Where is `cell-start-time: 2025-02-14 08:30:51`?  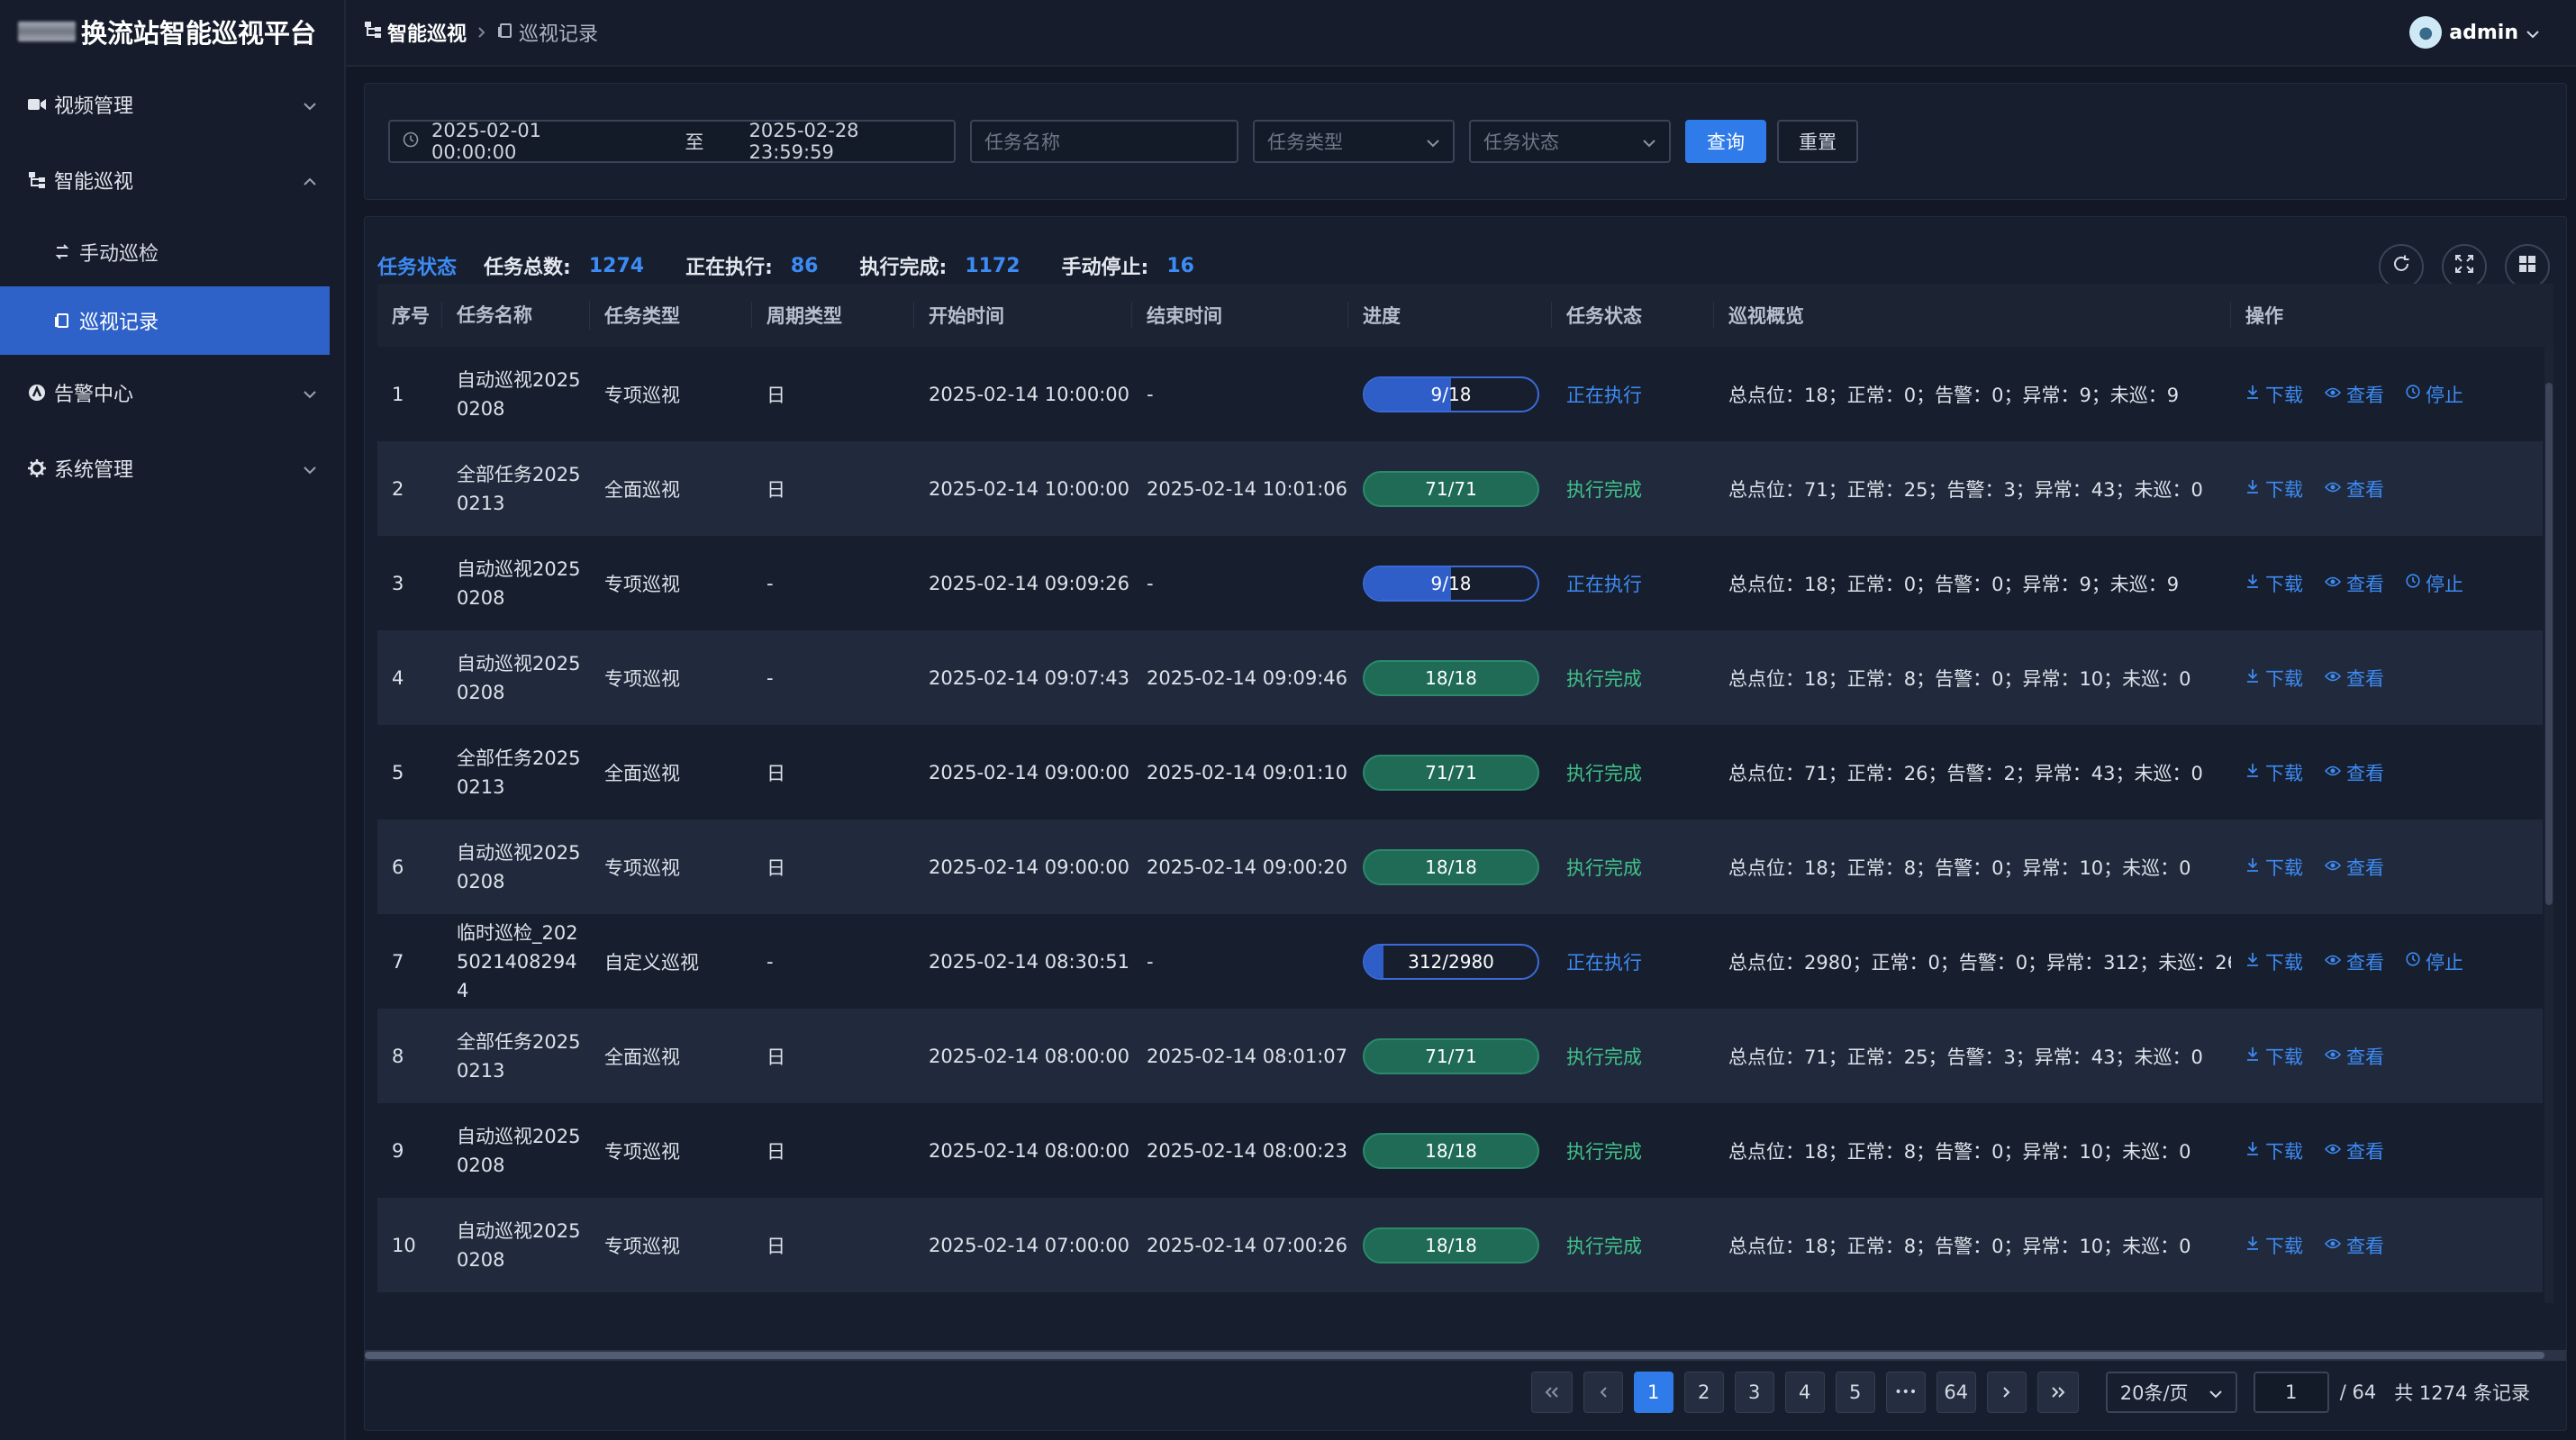
cell-start-time: 2025-02-14 08:30:51 is located at coordinates (1029, 961).